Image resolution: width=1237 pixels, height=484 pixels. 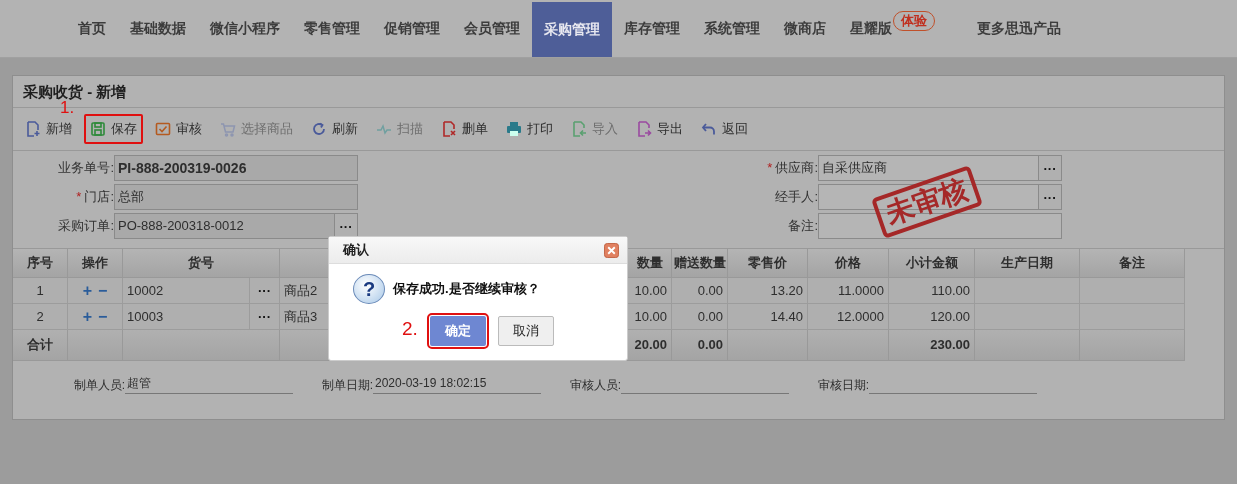 What do you see at coordinates (526, 331) in the screenshot?
I see `dialog-button: 取消` at bounding box center [526, 331].